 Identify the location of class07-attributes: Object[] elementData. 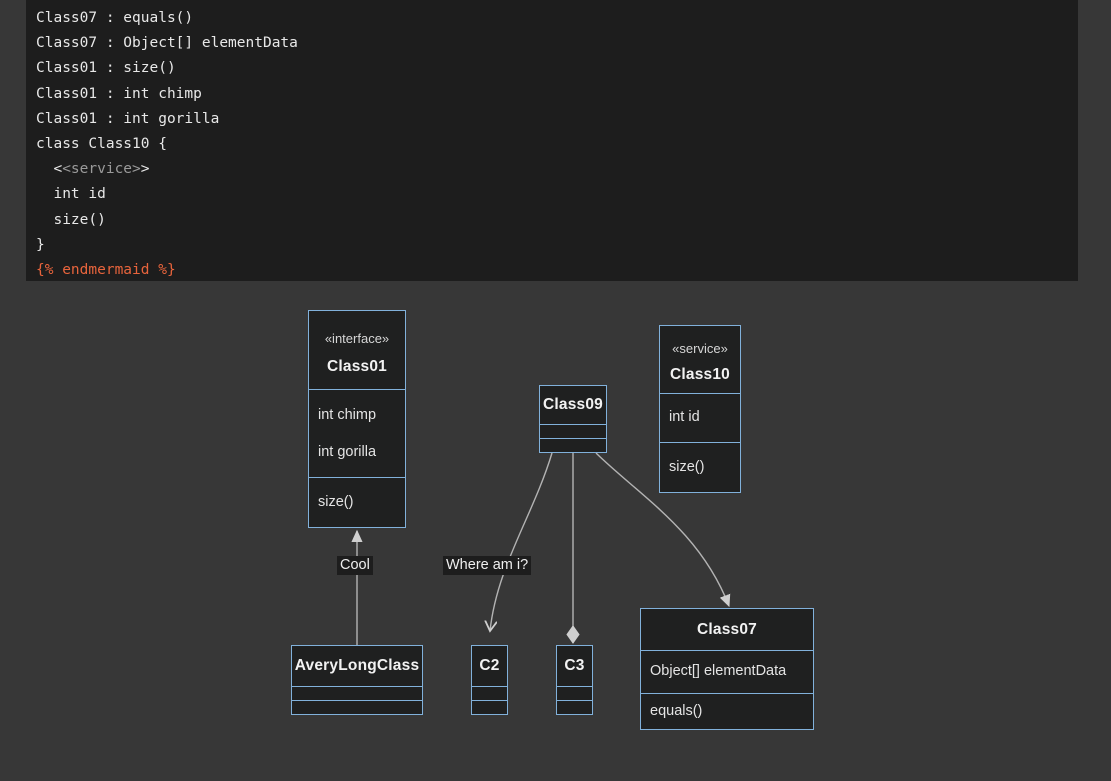
(727, 671).